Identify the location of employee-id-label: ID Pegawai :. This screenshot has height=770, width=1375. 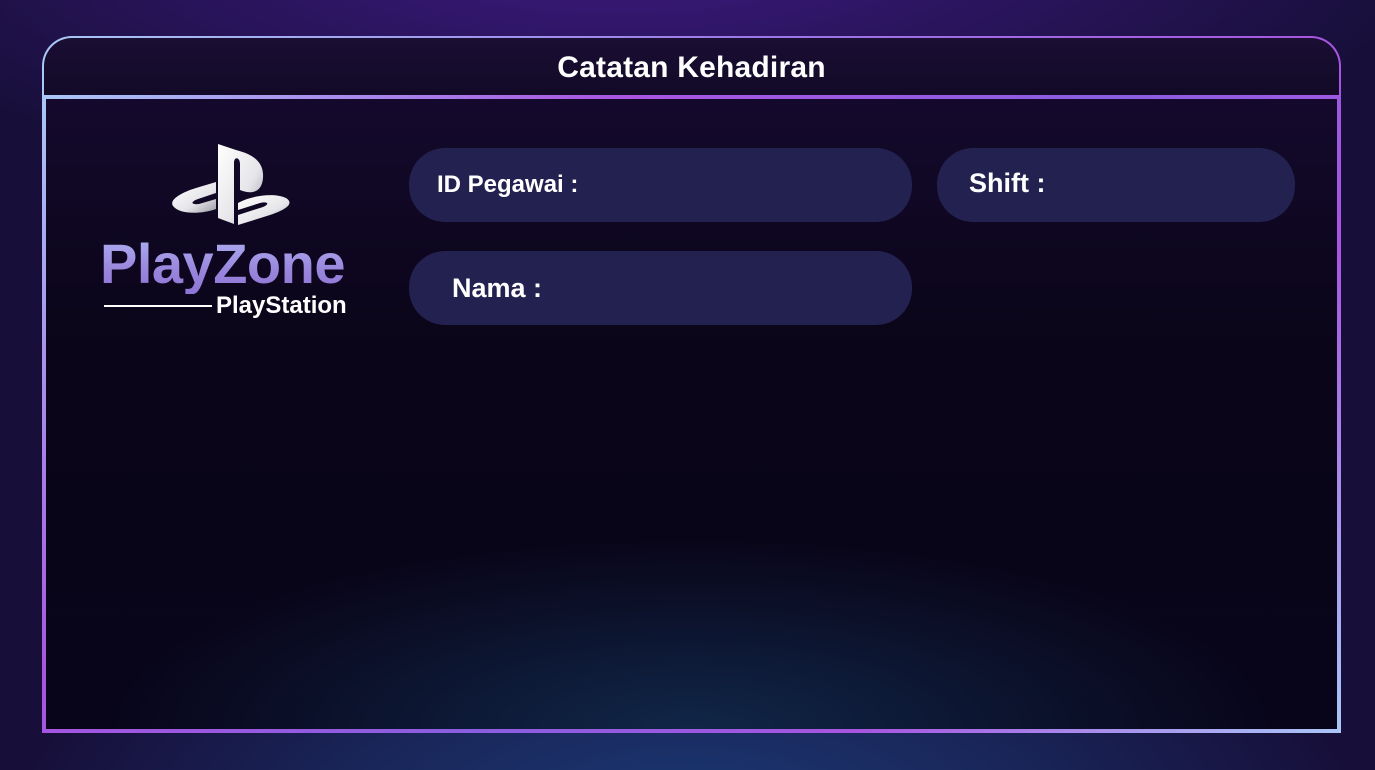
(508, 184).